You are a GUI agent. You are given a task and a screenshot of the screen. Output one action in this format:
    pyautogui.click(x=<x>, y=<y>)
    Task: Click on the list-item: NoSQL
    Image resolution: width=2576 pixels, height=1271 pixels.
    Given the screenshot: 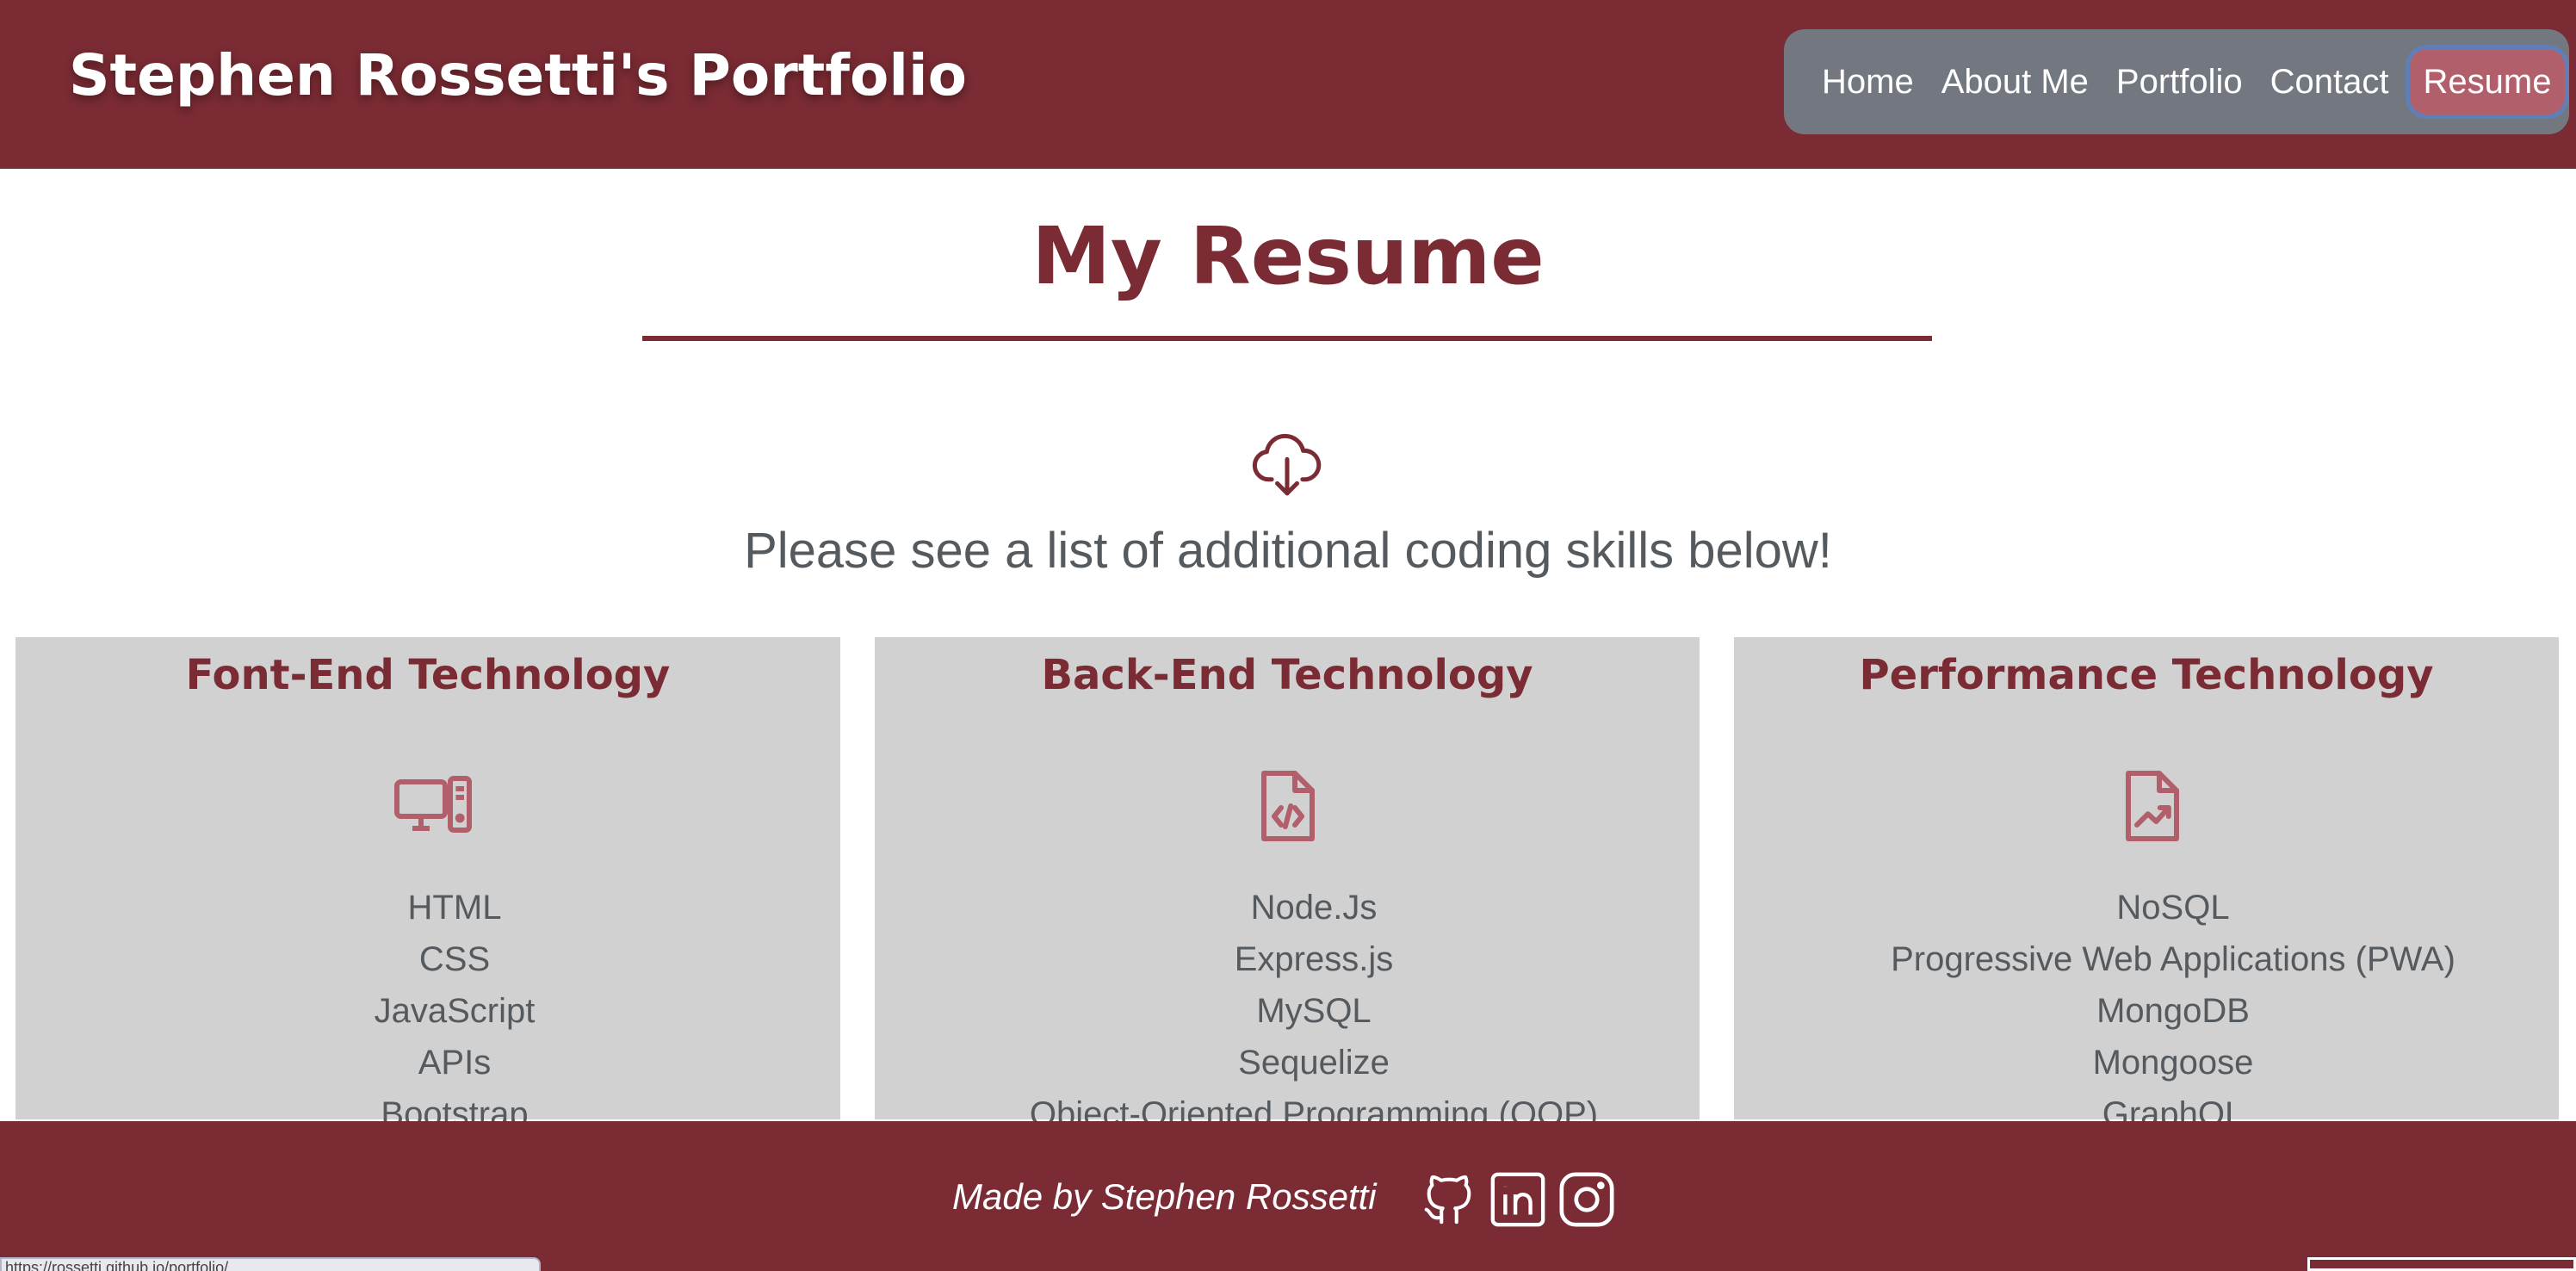 What is the action you would take?
    pyautogui.click(x=2173, y=908)
    